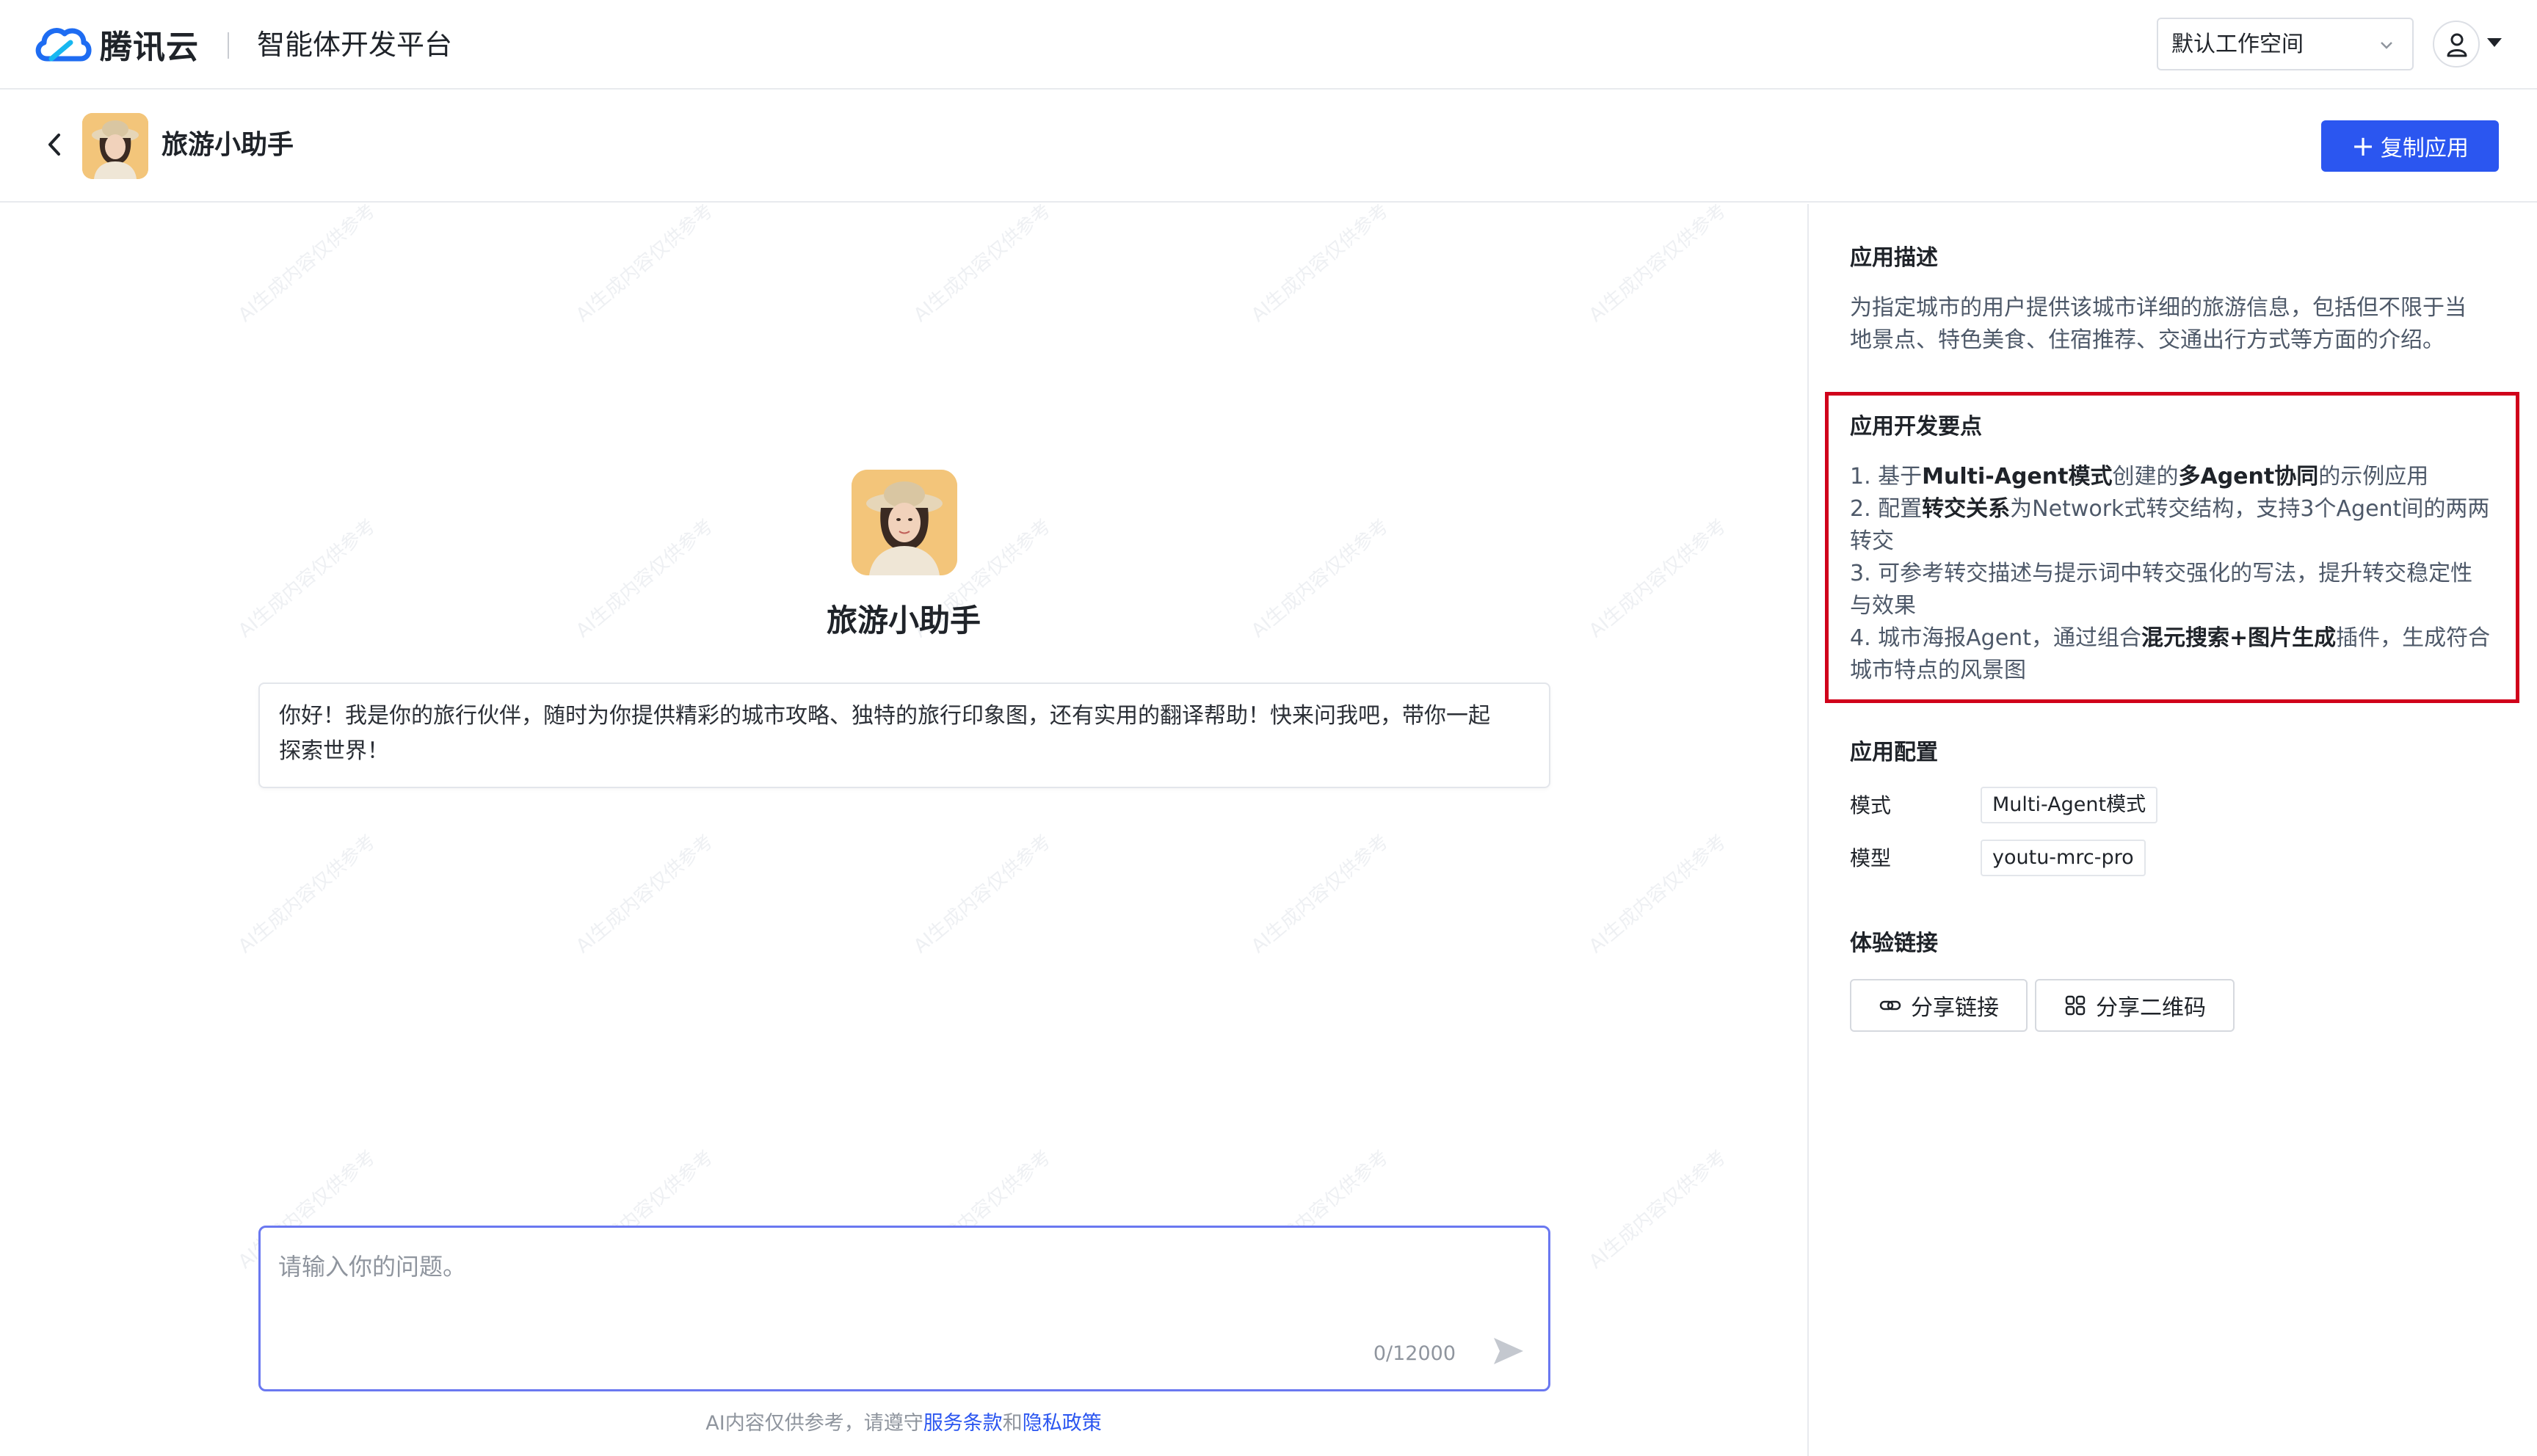 The image size is (2537, 1456). Describe the element at coordinates (2063, 858) in the screenshot. I see `config-model-value: youtu-mrc-pro` at that location.